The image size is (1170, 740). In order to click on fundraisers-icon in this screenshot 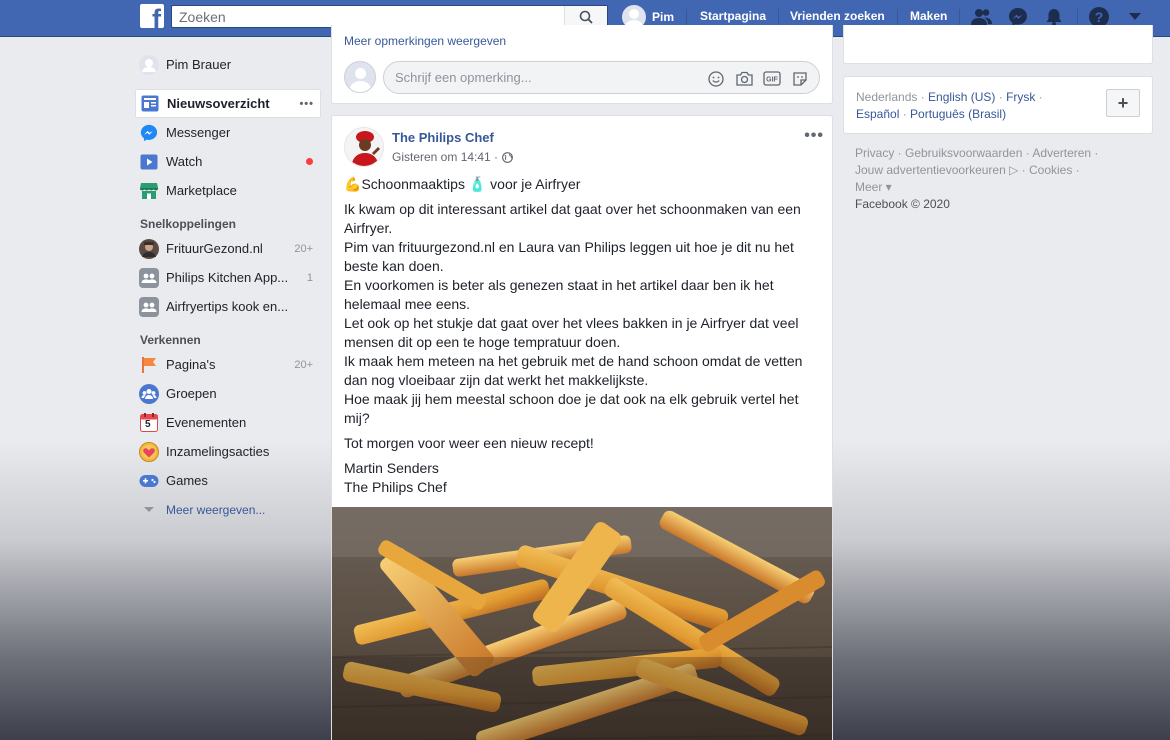, I will do `click(149, 451)`.